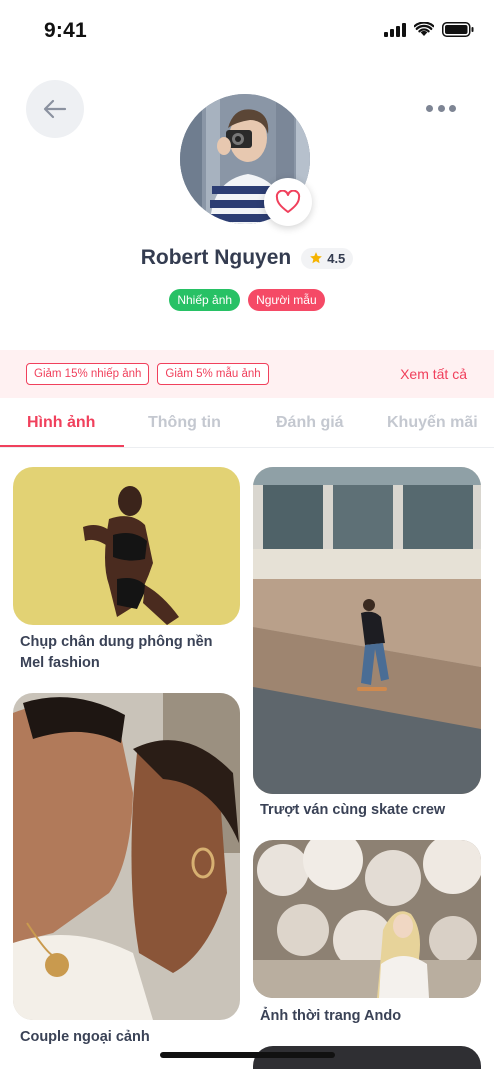 The width and height of the screenshot is (494, 1069). I want to click on profile-name: Robert Nguyen, so click(216, 257).